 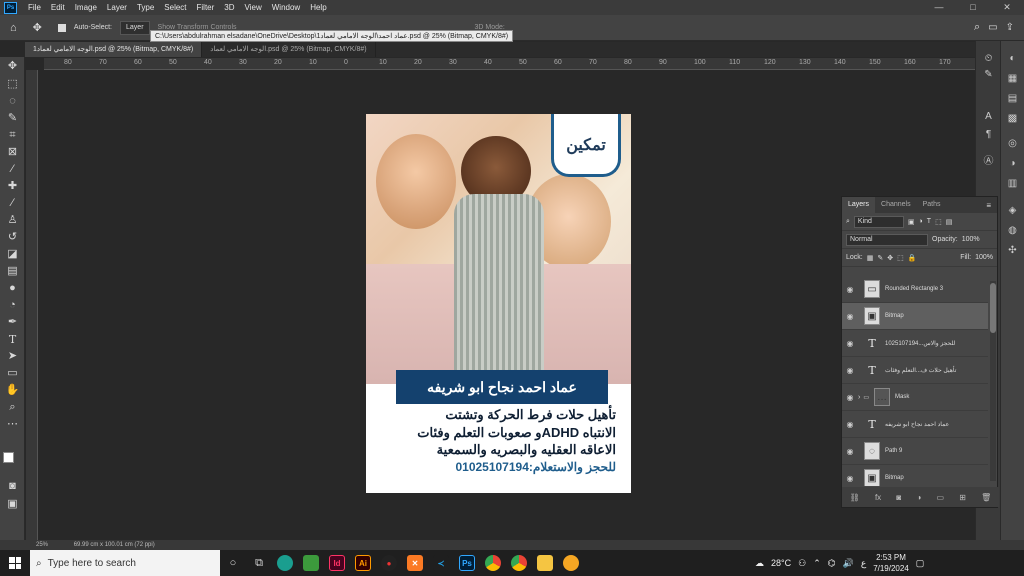 I want to click on opacity-value: 100%, so click(x=971, y=239).